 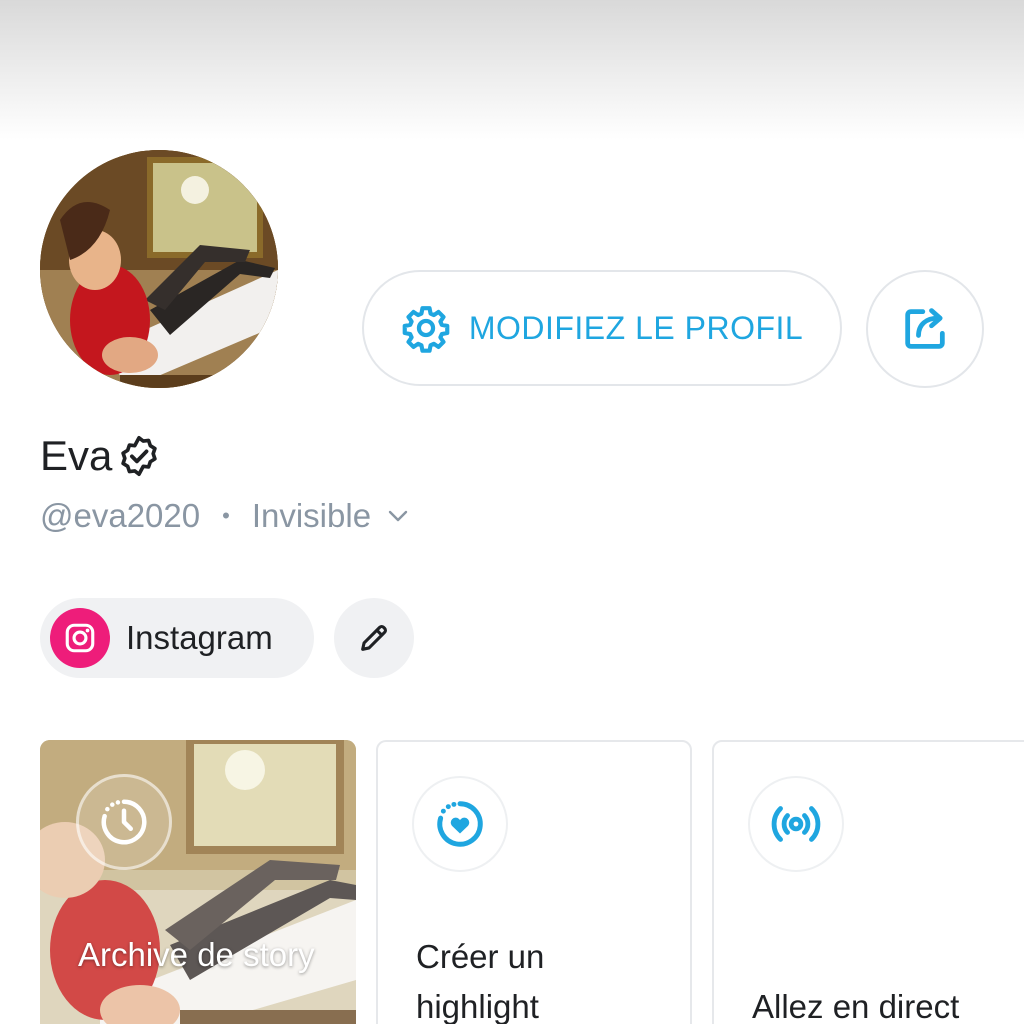 I want to click on live-label: Allez en direct, so click(x=856, y=1006).